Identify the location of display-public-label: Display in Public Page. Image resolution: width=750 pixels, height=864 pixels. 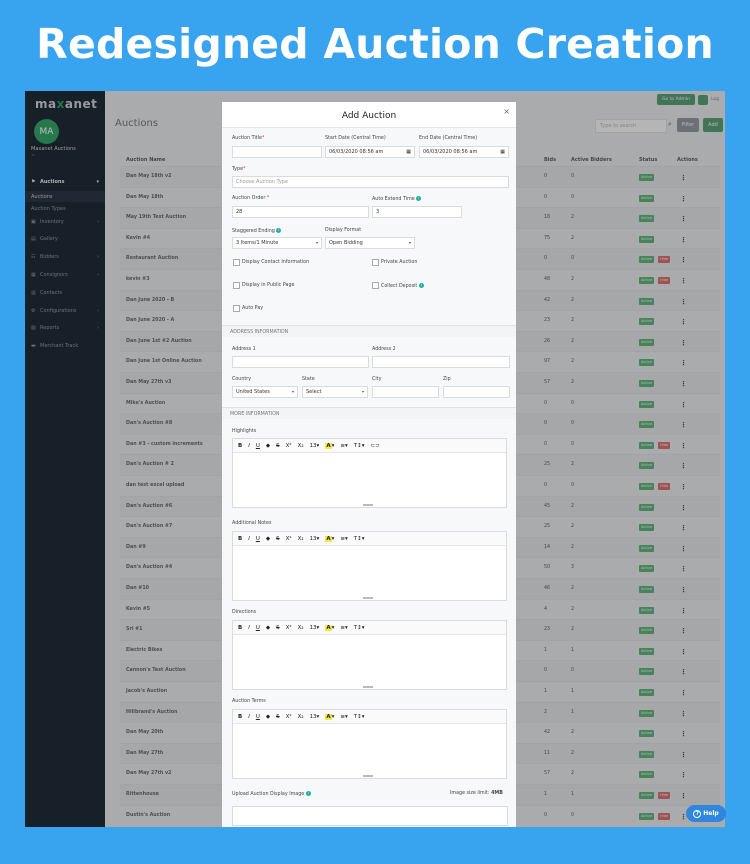
(268, 285).